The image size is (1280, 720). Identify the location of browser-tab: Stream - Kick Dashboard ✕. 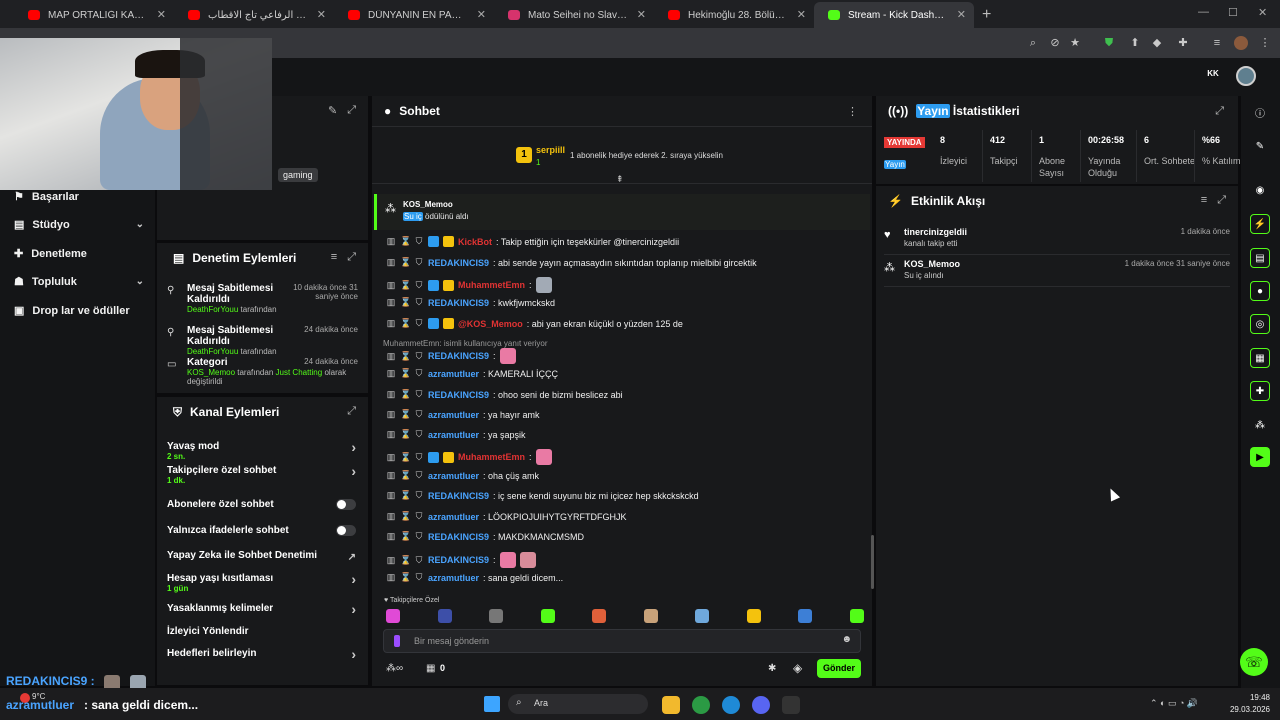
(894, 15).